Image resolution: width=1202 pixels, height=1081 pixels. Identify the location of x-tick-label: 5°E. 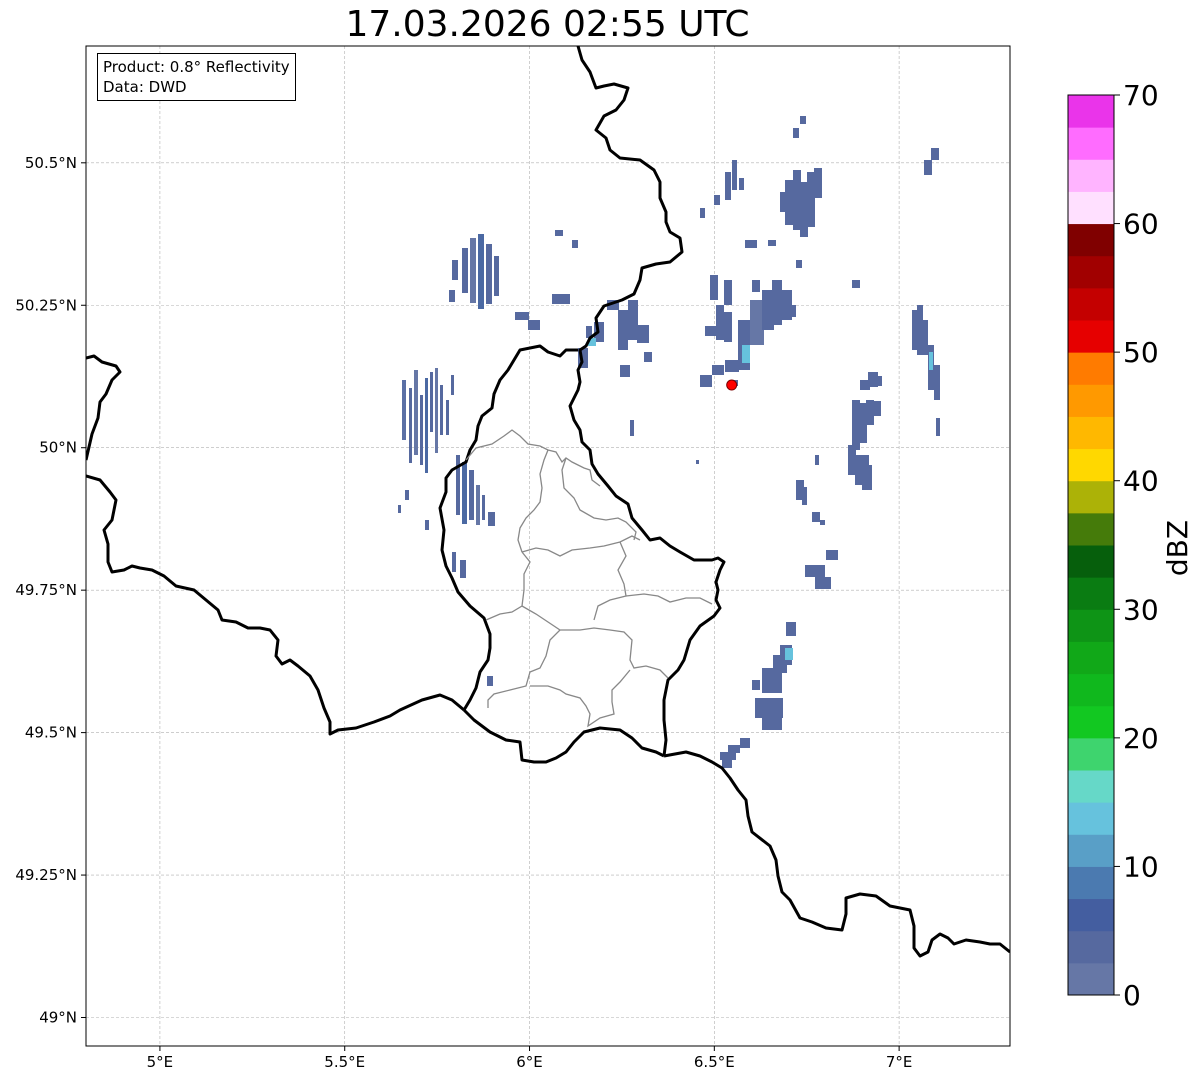
(160, 1062).